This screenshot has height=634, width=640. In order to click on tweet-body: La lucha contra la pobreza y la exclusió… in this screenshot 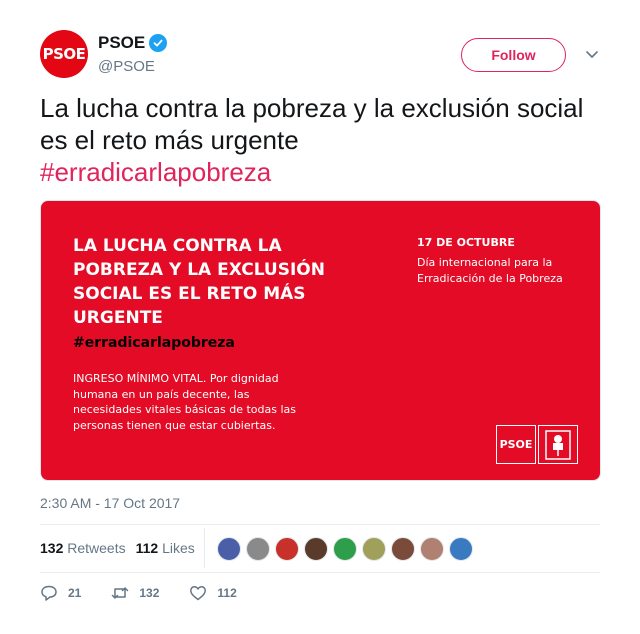, I will do `click(312, 124)`.